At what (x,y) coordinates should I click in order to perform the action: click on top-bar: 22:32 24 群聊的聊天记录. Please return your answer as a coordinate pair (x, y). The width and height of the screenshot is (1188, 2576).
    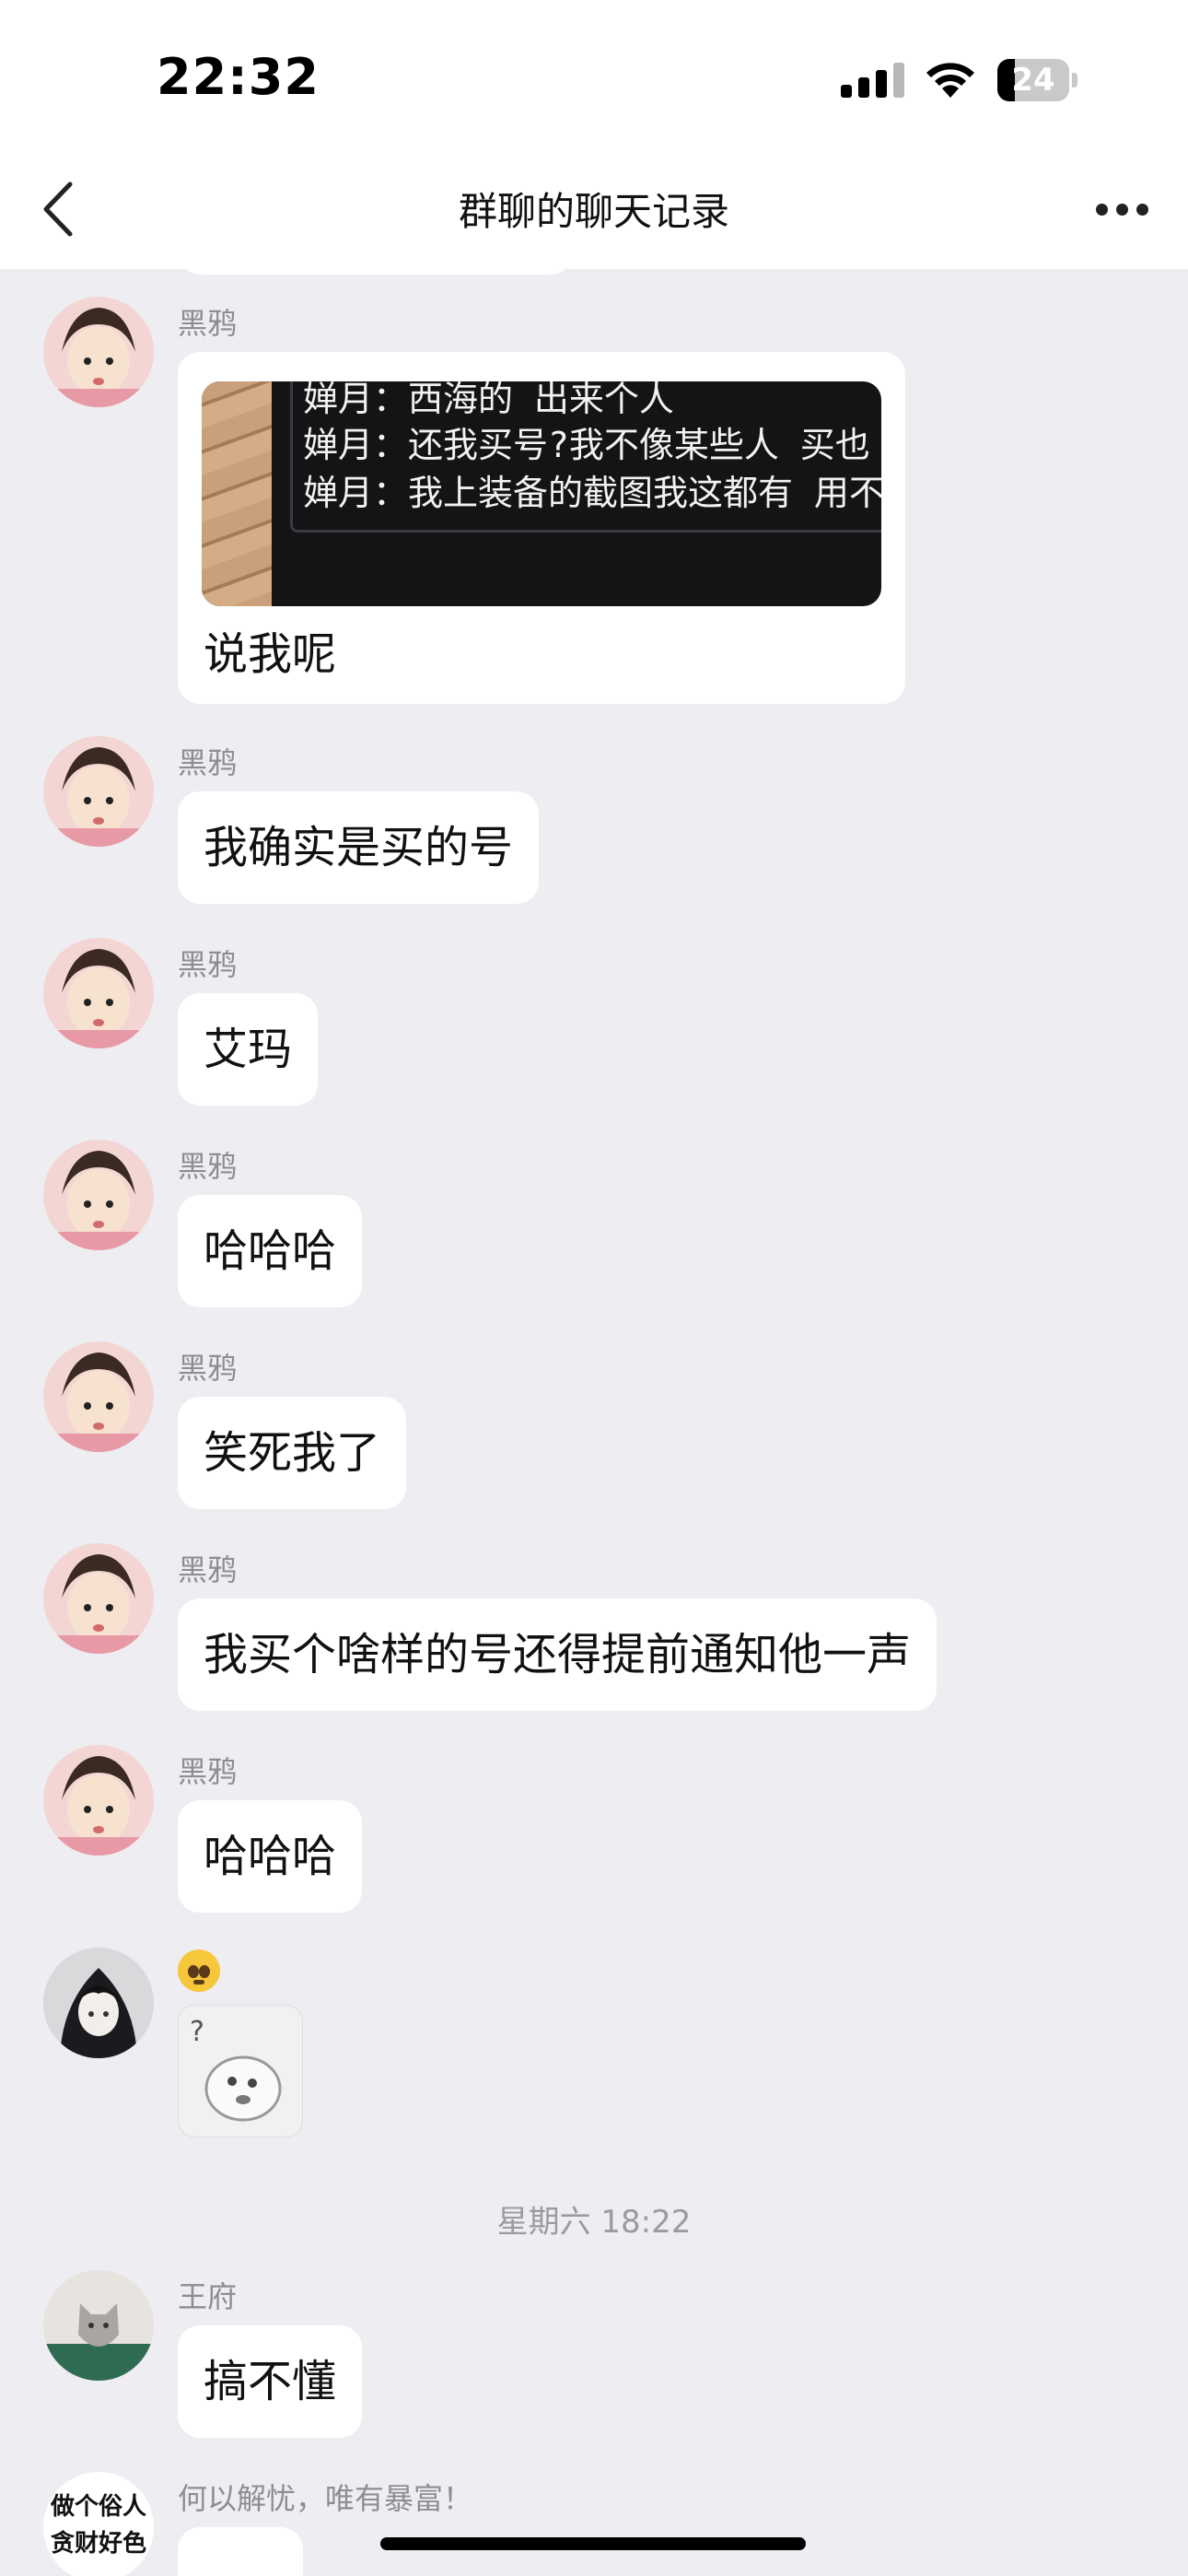
    Looking at the image, I should click on (594, 134).